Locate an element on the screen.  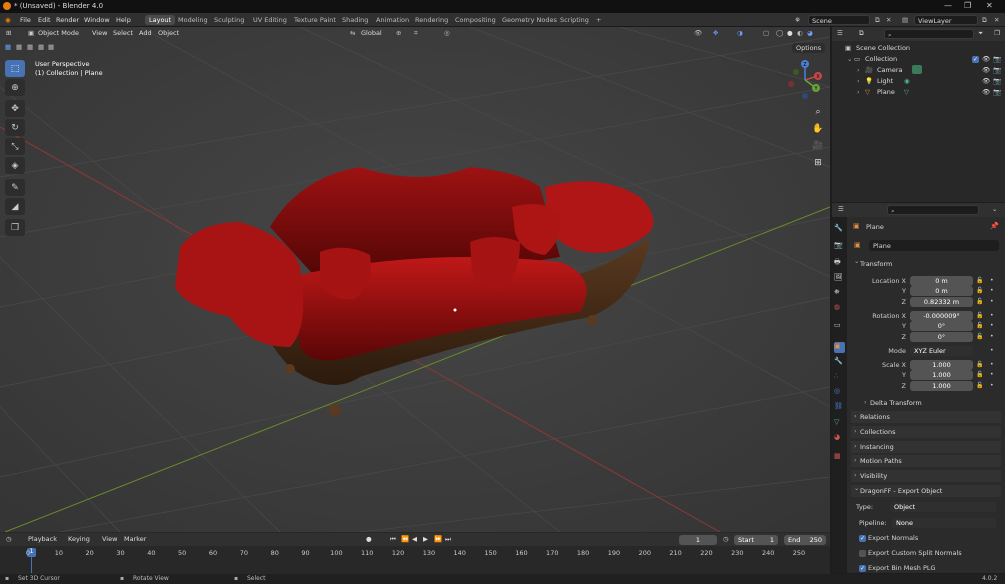
select-intersect-icon: ▦ is located at coordinates (51, 47).